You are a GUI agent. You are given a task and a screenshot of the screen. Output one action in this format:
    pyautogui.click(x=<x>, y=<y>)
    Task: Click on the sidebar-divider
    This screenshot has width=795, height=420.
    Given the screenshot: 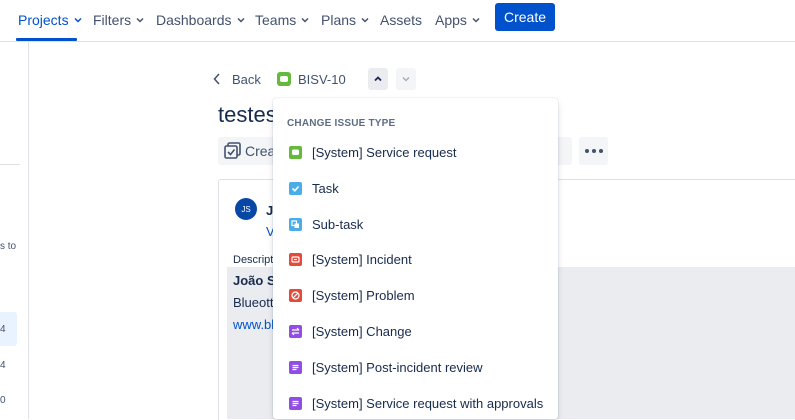 What is the action you would take?
    pyautogui.click(x=10, y=164)
    